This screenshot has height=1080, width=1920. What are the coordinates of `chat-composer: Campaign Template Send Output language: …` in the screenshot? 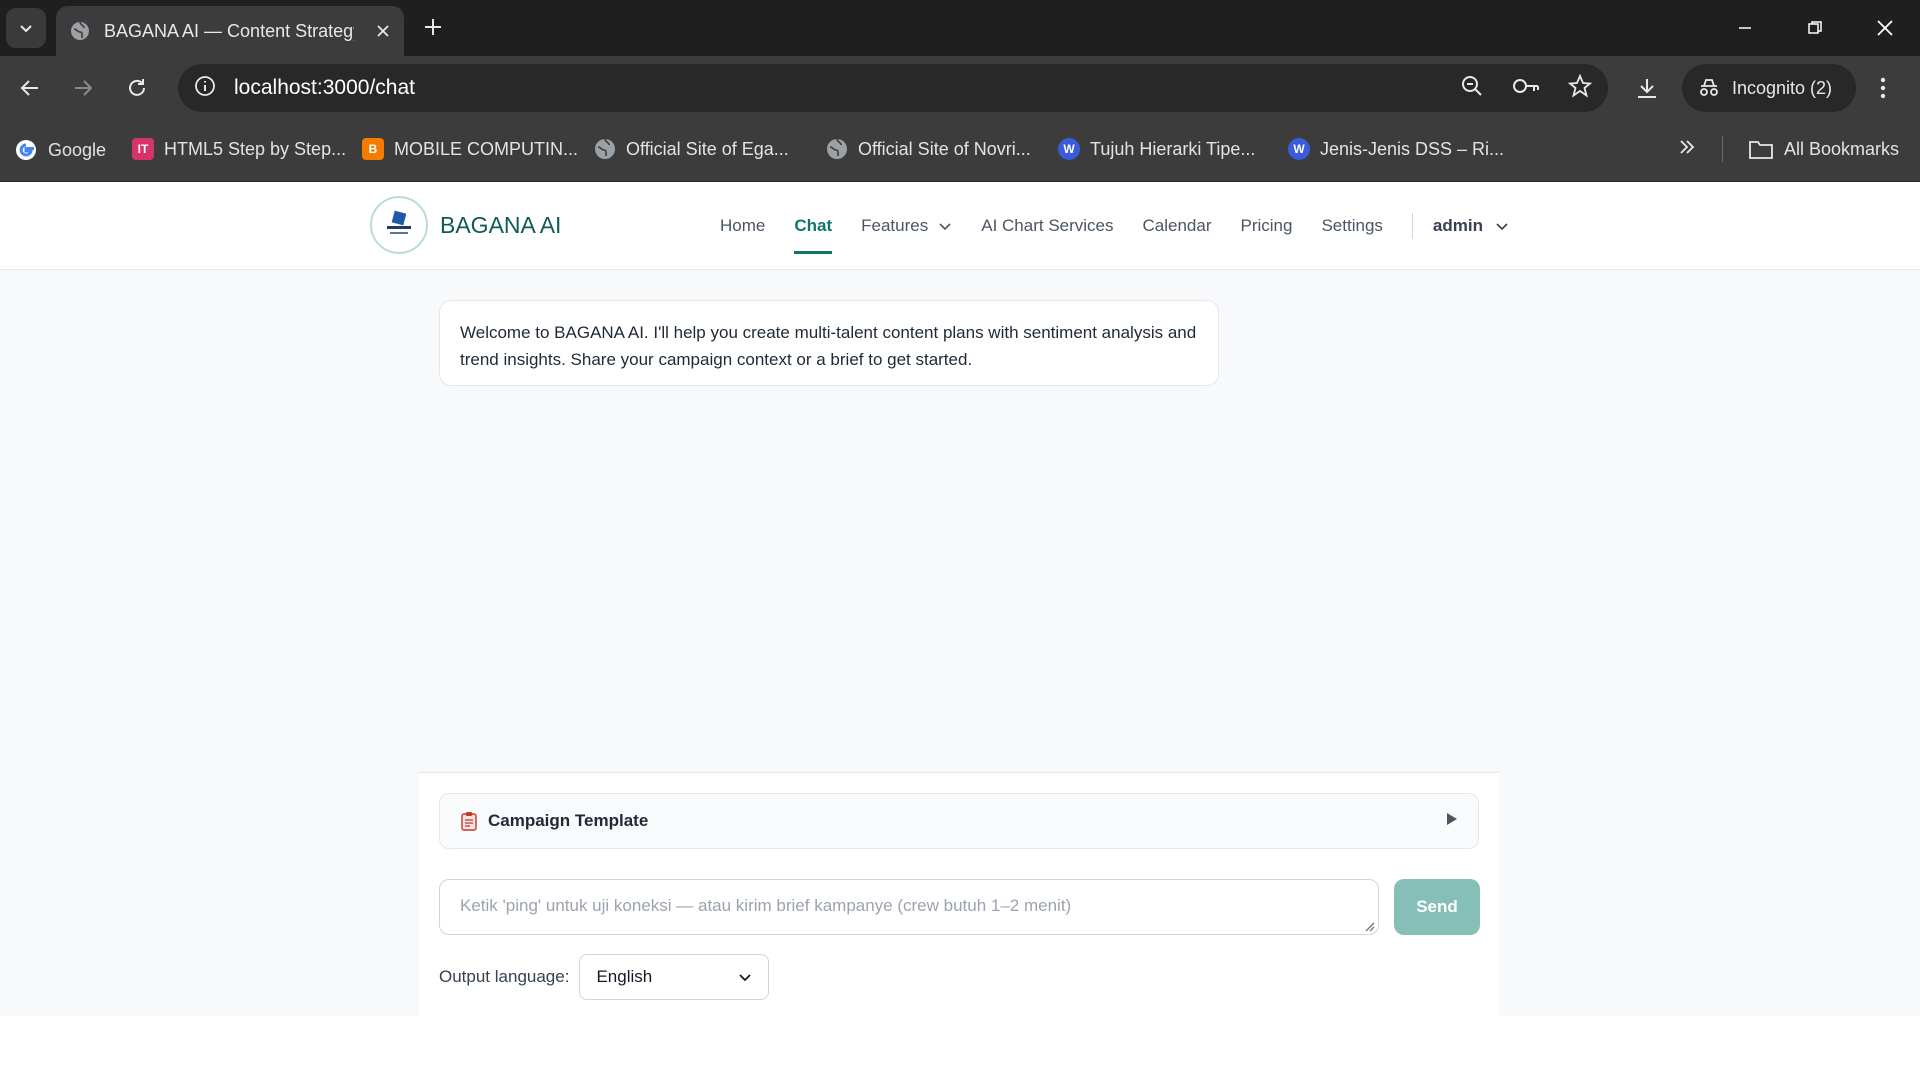 It's located at (959, 894).